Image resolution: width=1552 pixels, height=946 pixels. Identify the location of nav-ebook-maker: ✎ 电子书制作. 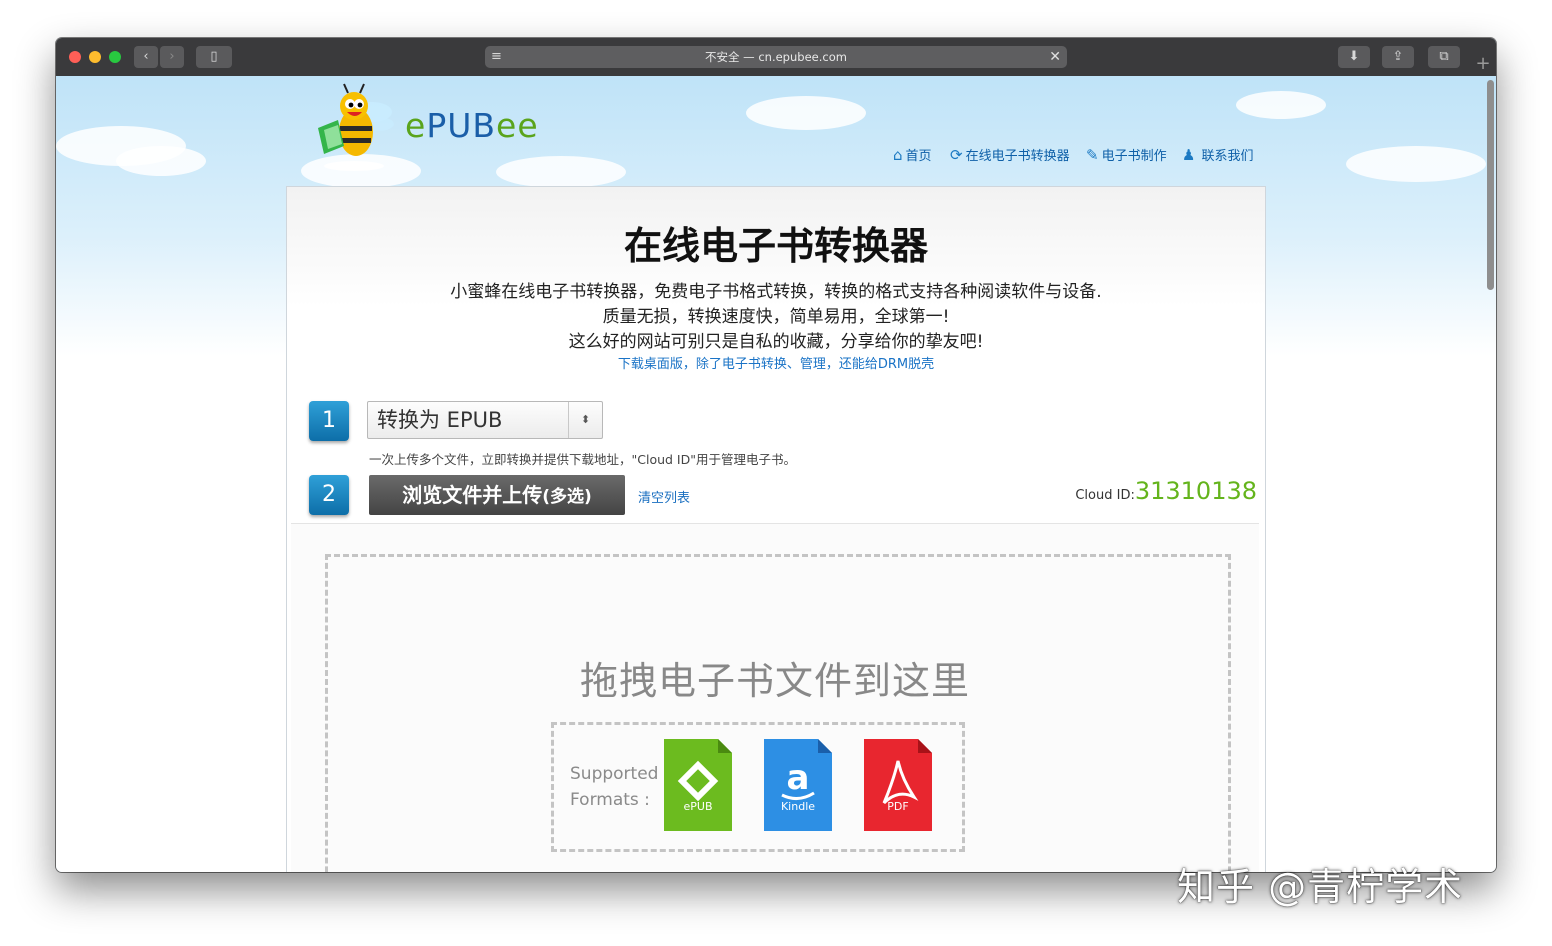
(1126, 155).